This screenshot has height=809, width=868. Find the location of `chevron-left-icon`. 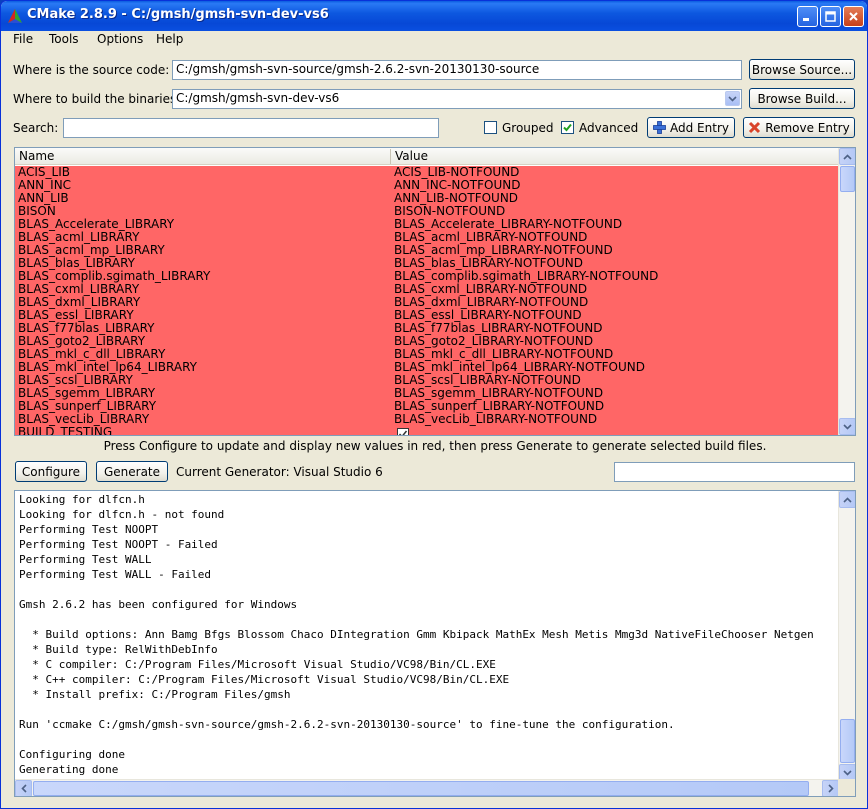

chevron-left-icon is located at coordinates (23, 788).